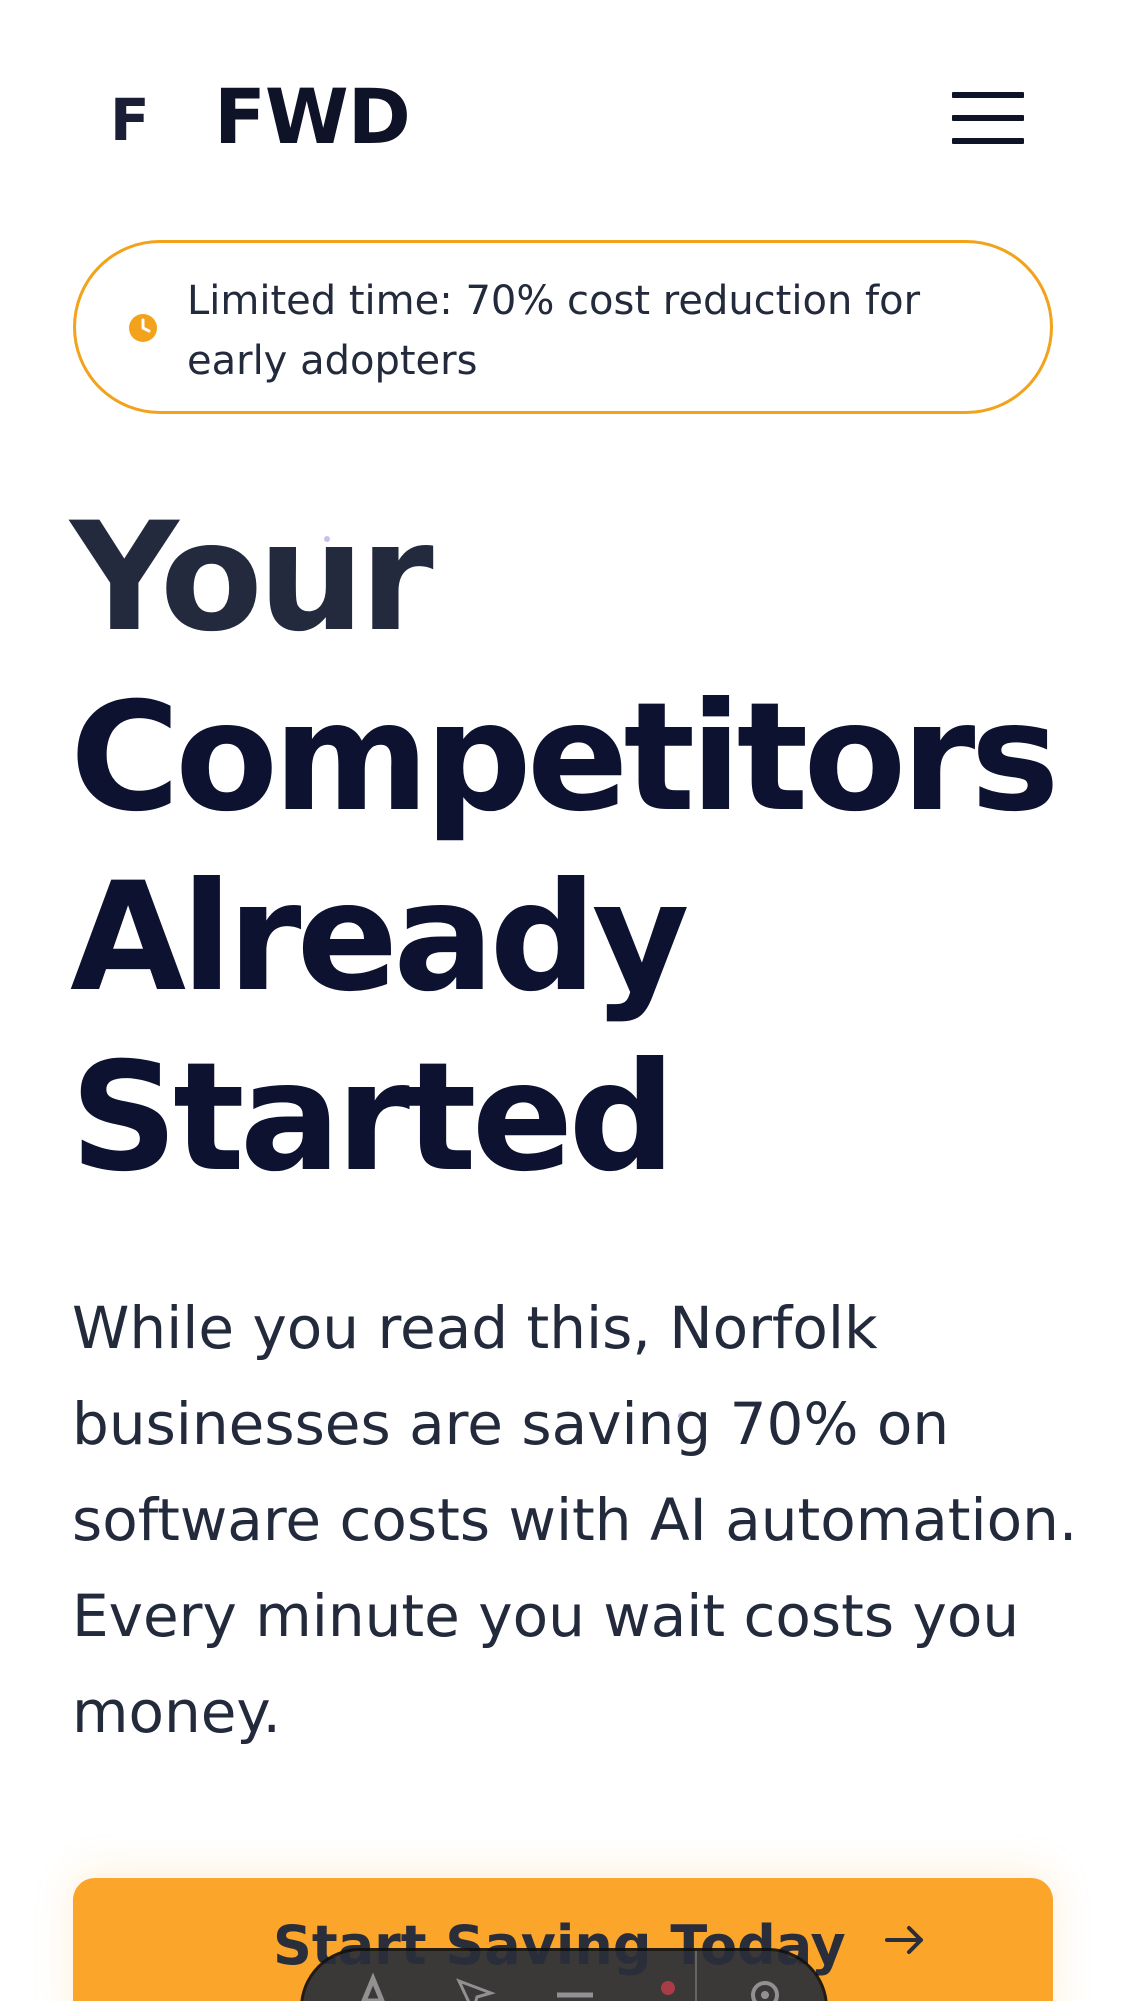 Image resolution: width=1125 pixels, height=2001 pixels. What do you see at coordinates (312, 116) in the screenshot?
I see `logo-text: FWD` at bounding box center [312, 116].